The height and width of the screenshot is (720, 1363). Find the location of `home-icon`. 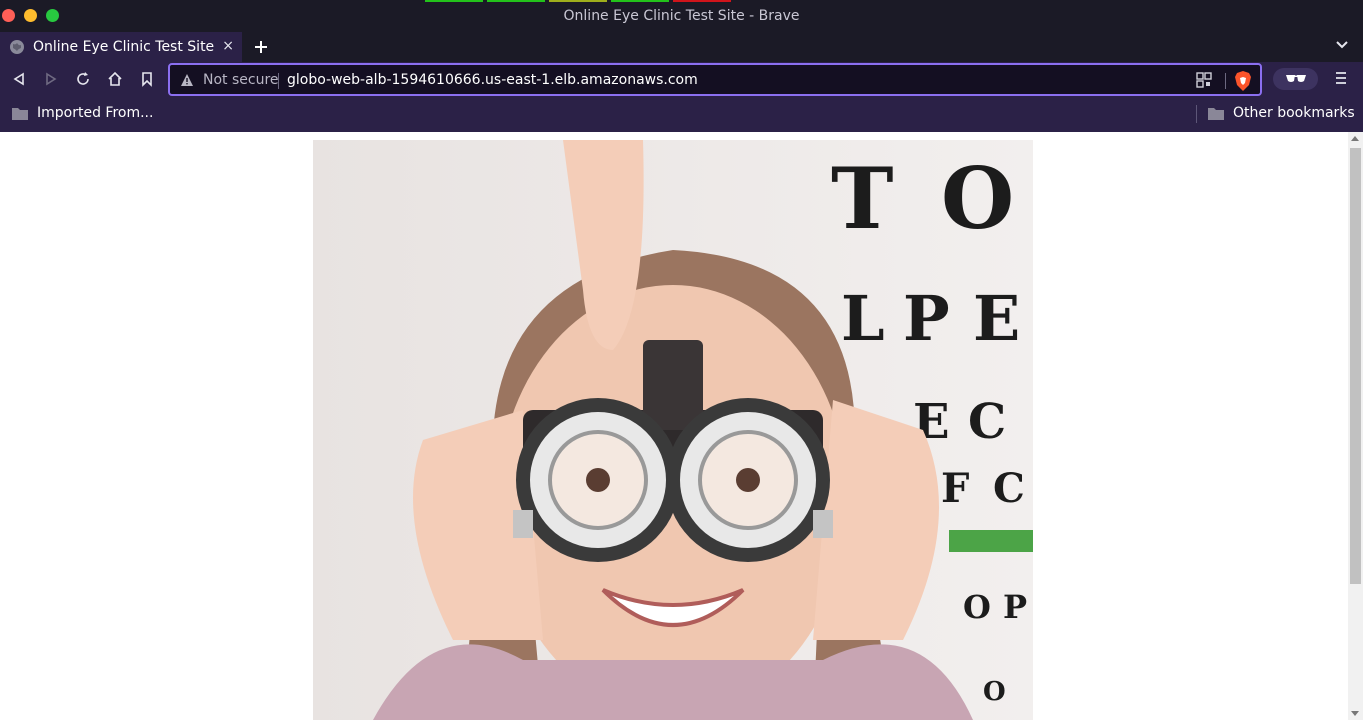

home-icon is located at coordinates (115, 78).